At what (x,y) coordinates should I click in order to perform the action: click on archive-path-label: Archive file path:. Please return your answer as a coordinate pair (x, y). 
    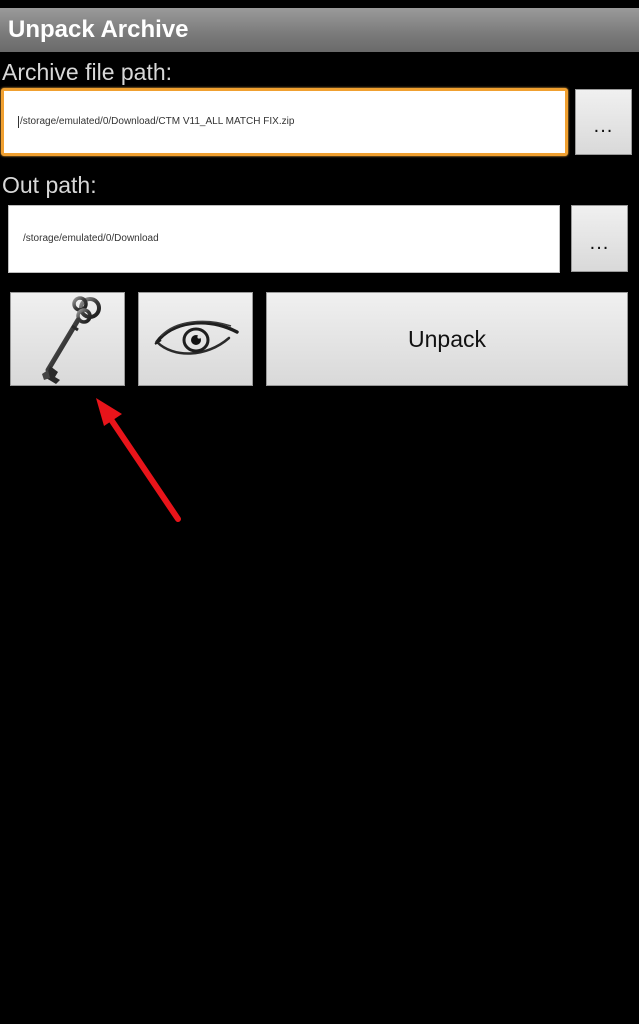
    Looking at the image, I should click on (87, 72).